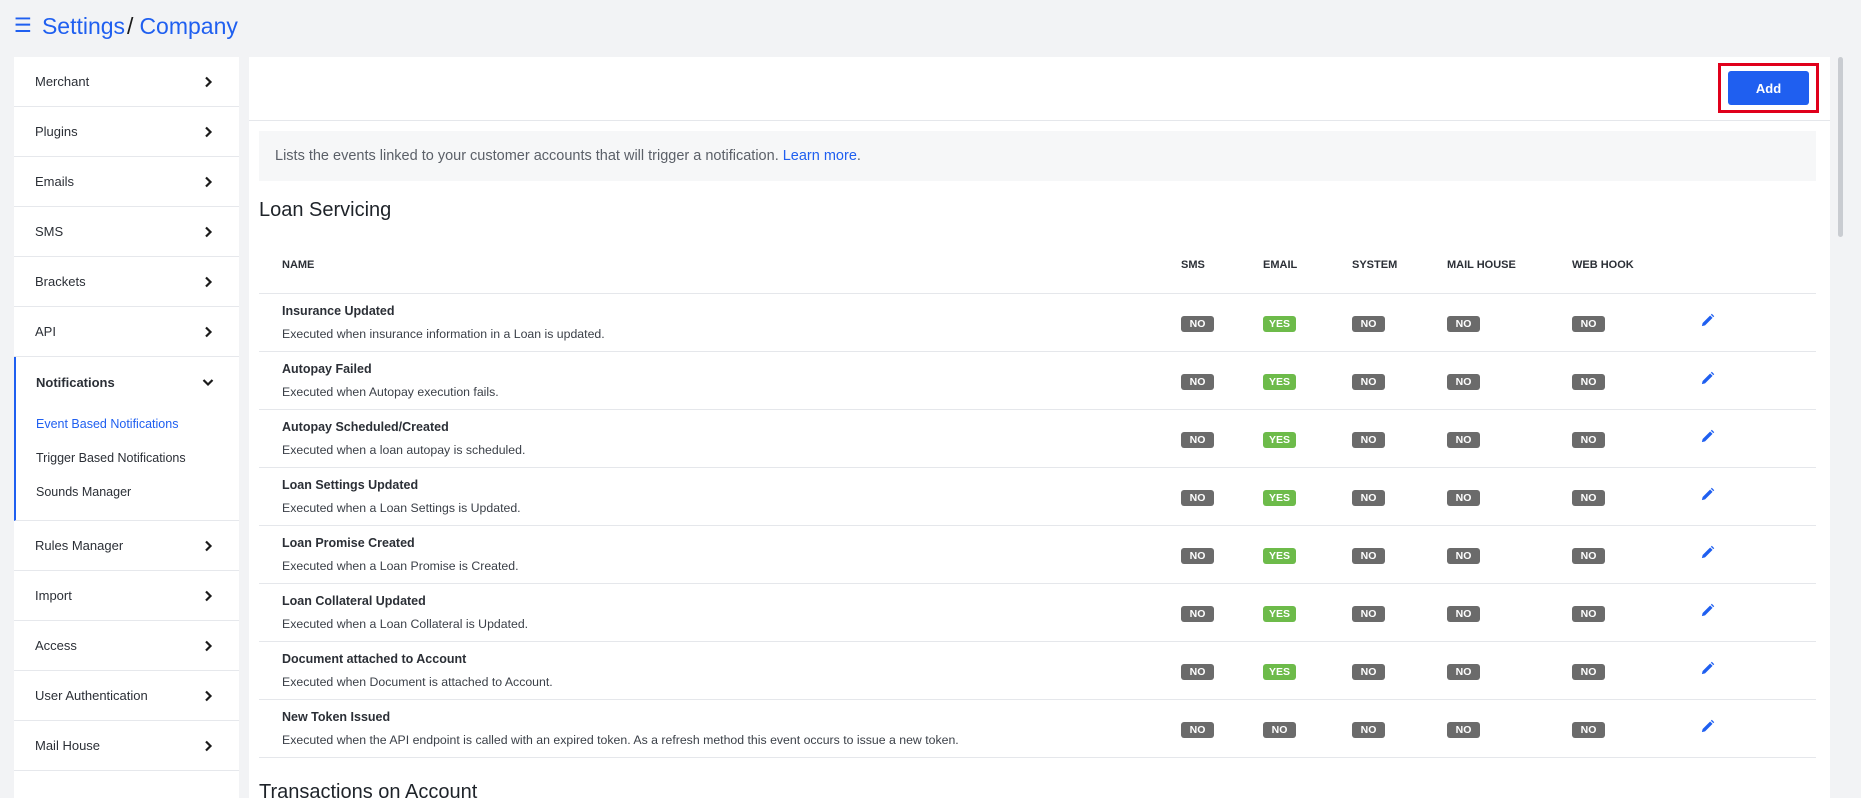  What do you see at coordinates (23, 26) in the screenshot?
I see `hamburger-icon: ☰` at bounding box center [23, 26].